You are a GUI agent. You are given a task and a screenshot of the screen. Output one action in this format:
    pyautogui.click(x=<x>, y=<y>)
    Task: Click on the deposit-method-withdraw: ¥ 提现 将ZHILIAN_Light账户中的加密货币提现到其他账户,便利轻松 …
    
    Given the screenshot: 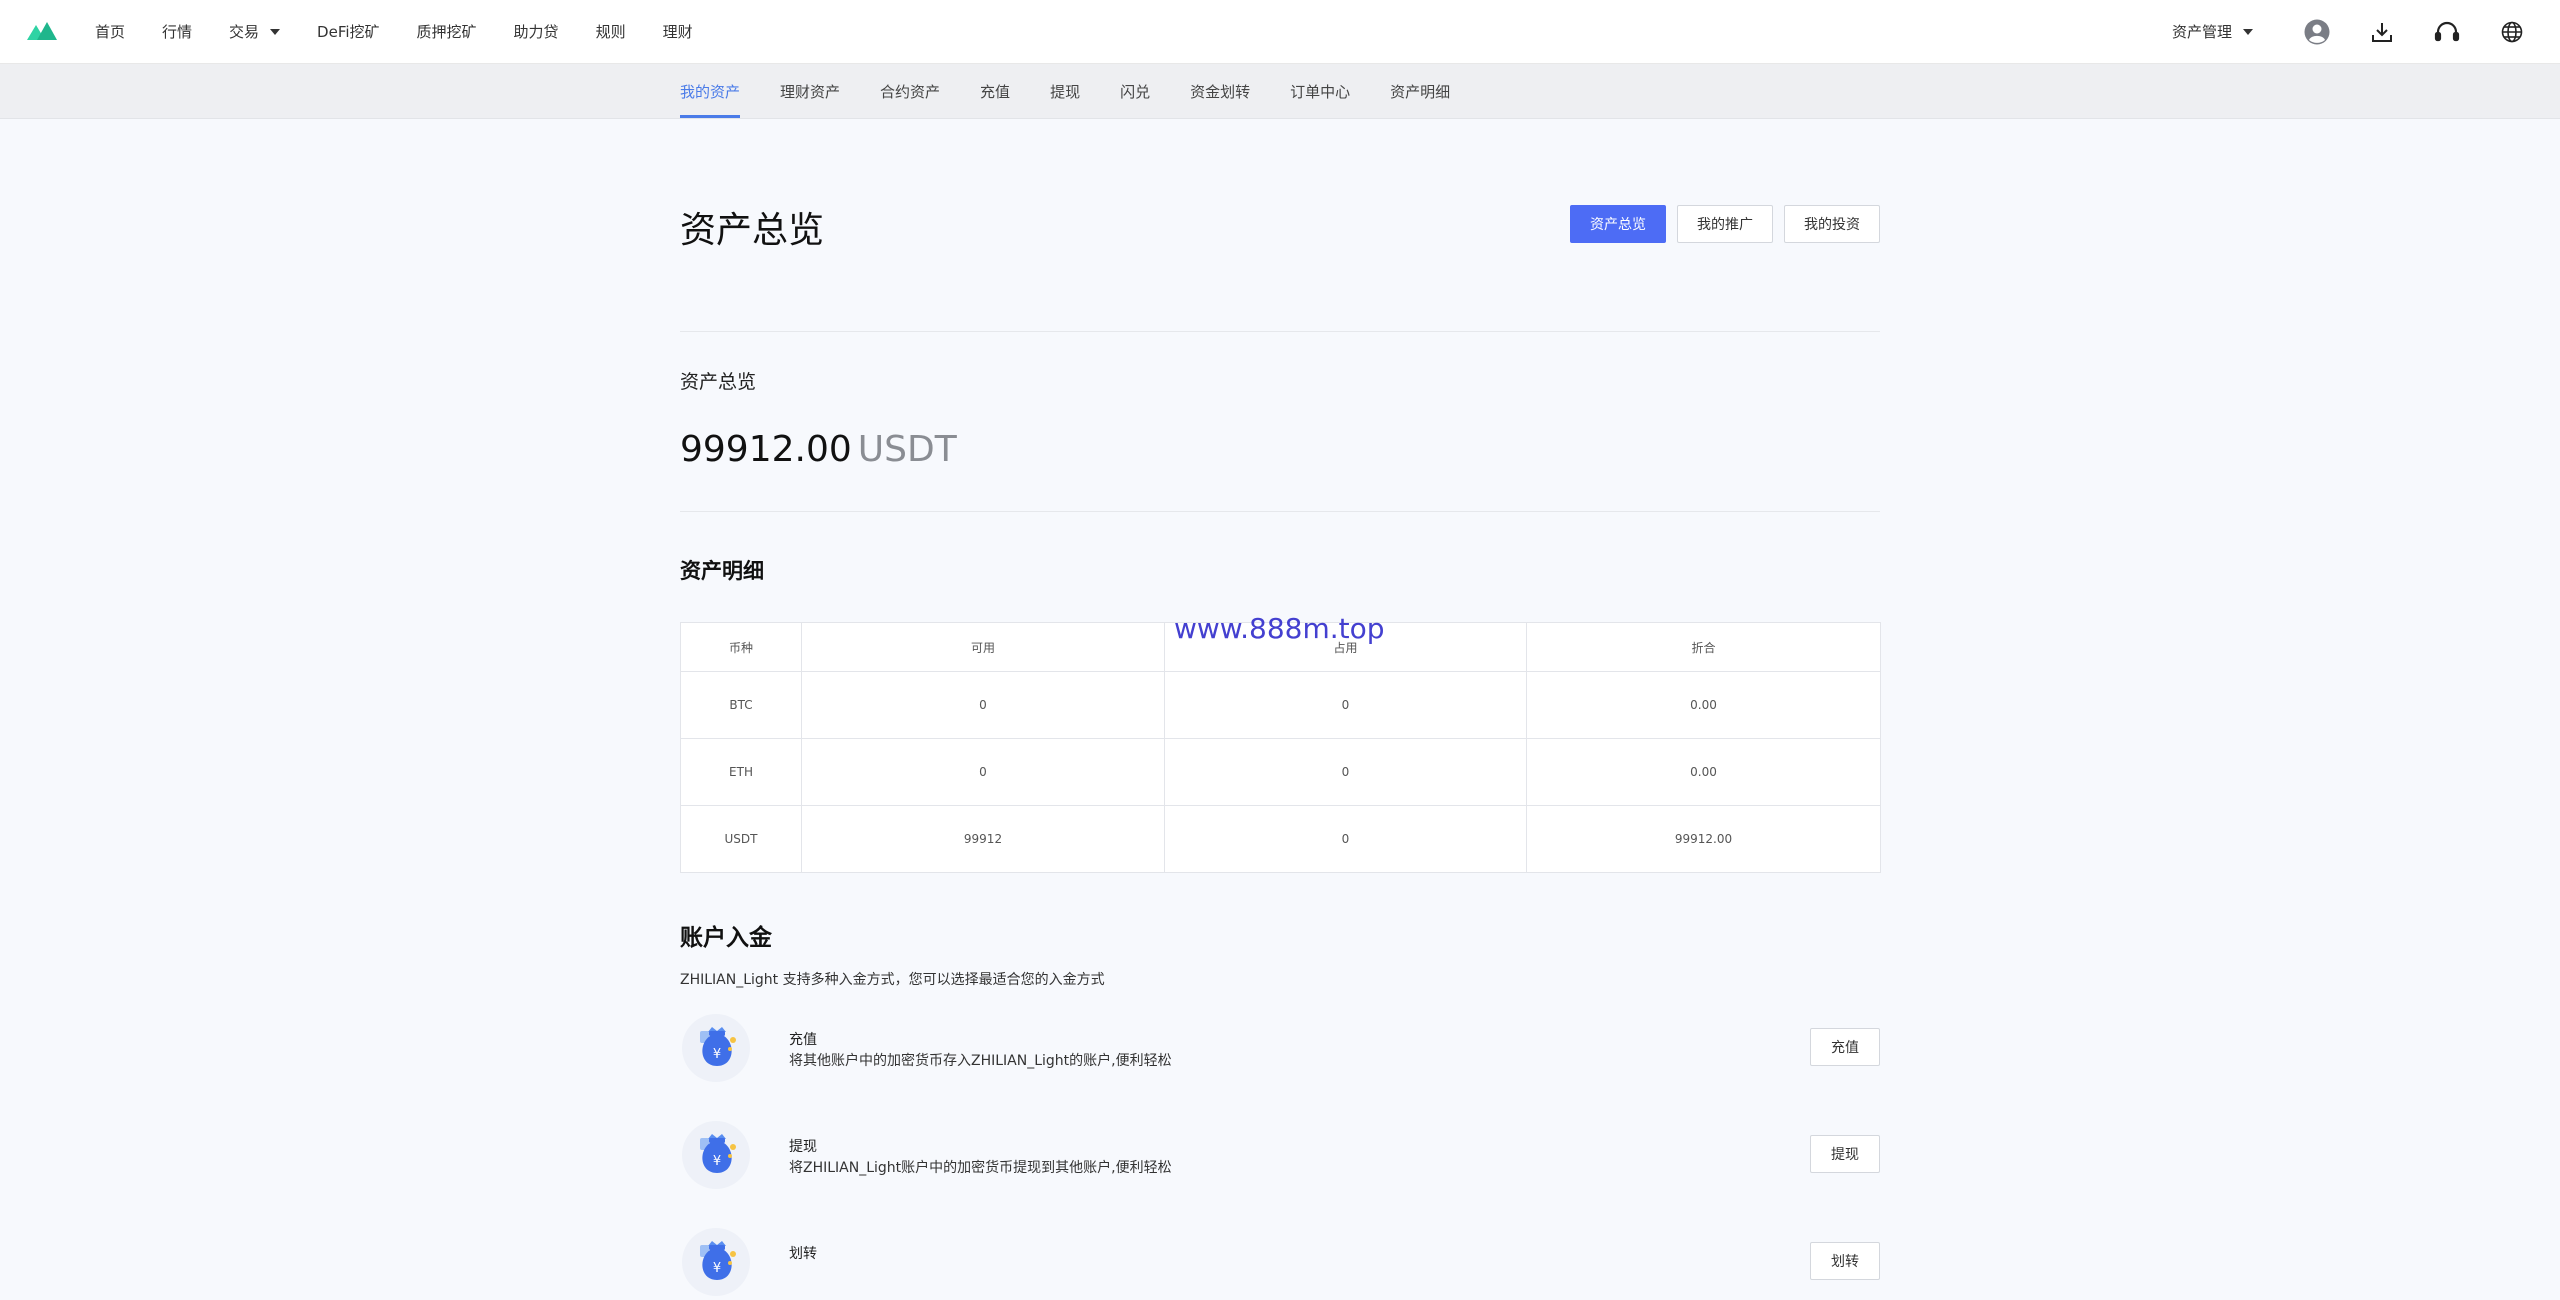 What is the action you would take?
    pyautogui.click(x=1280, y=1156)
    